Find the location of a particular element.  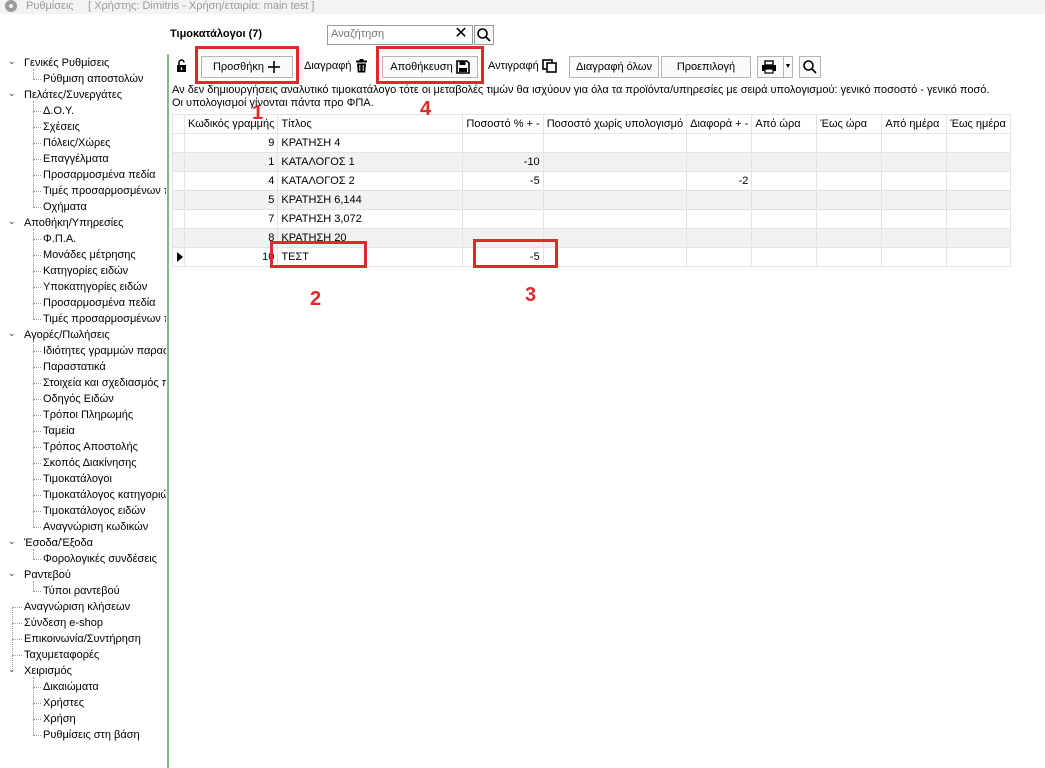

table-row: 1 ΚΑΤΑΛΟΓΟΣ 1 -10 is located at coordinates (592, 162).